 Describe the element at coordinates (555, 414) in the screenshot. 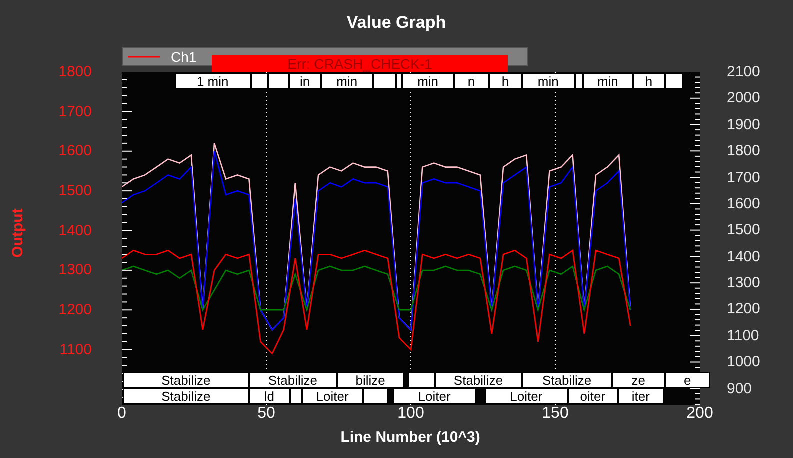

I see `x-tick-label: 150` at that location.